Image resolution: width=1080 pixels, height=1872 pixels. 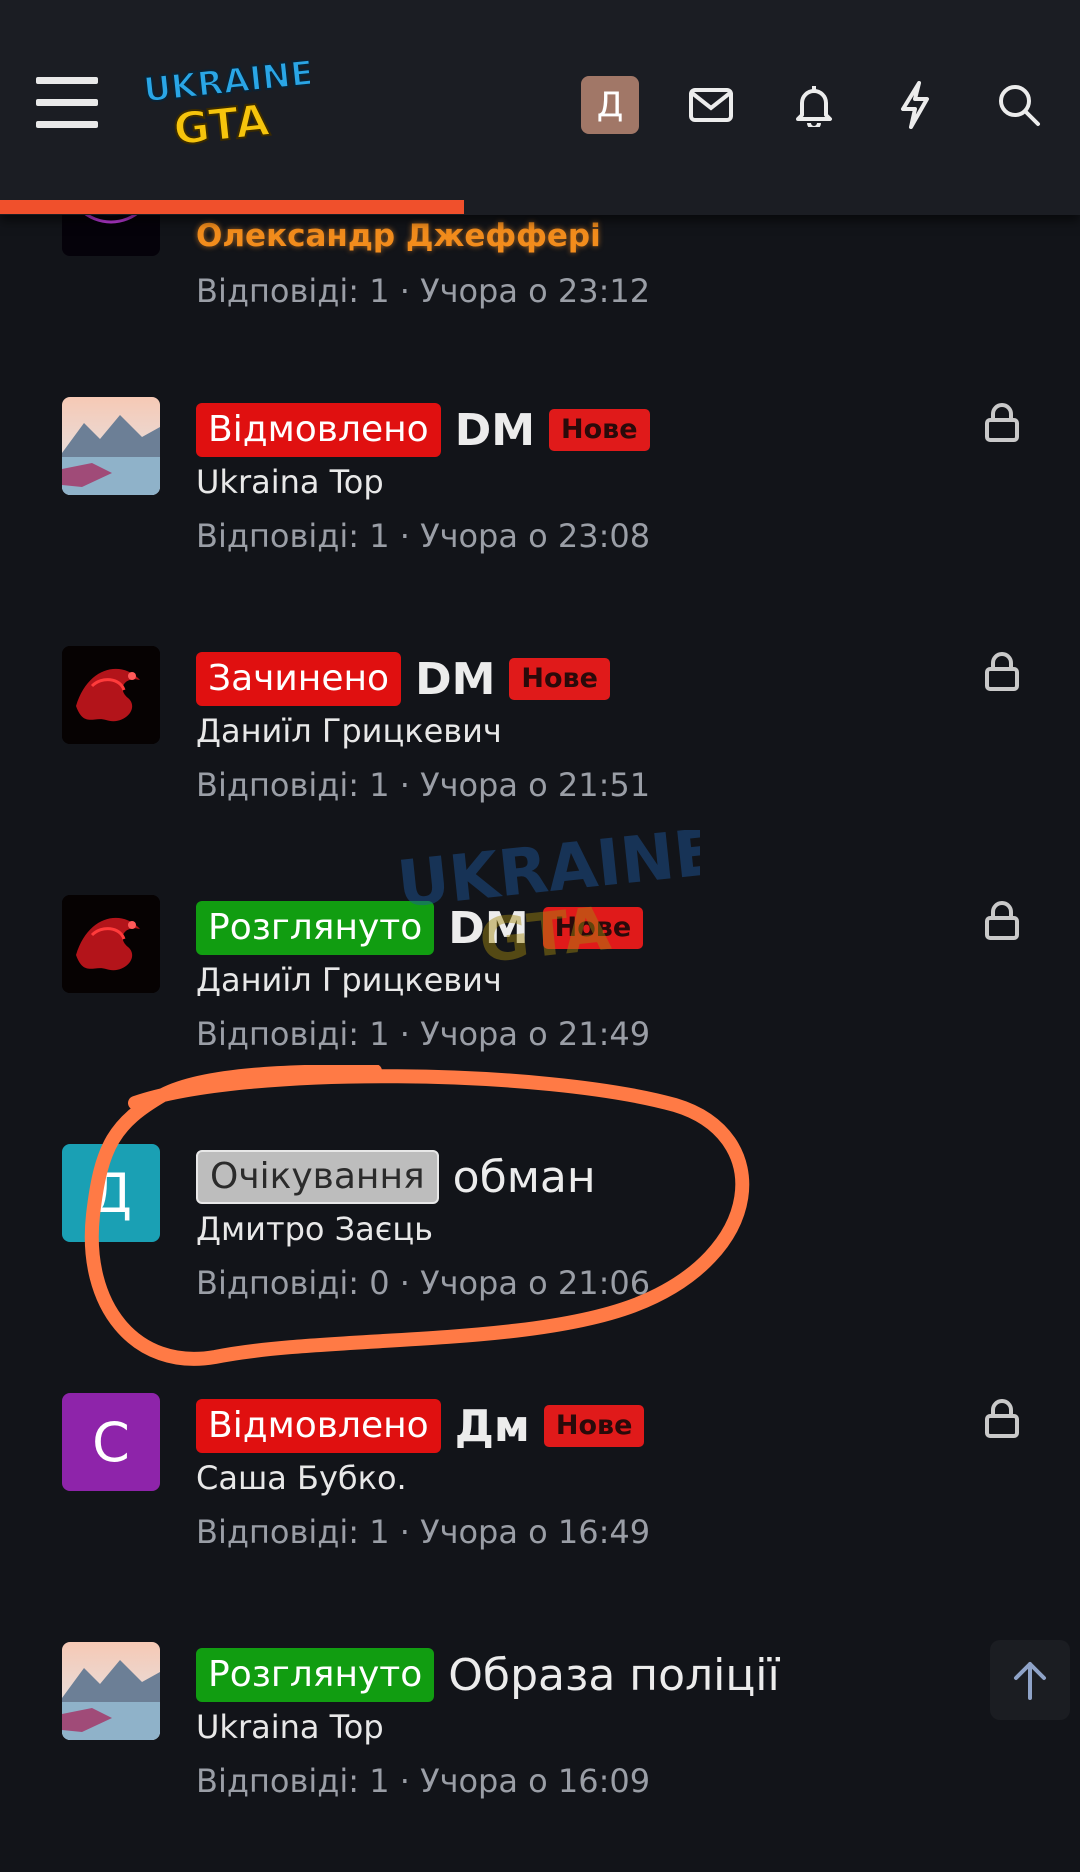 I want to click on status-badge: Зачинено, so click(x=299, y=679).